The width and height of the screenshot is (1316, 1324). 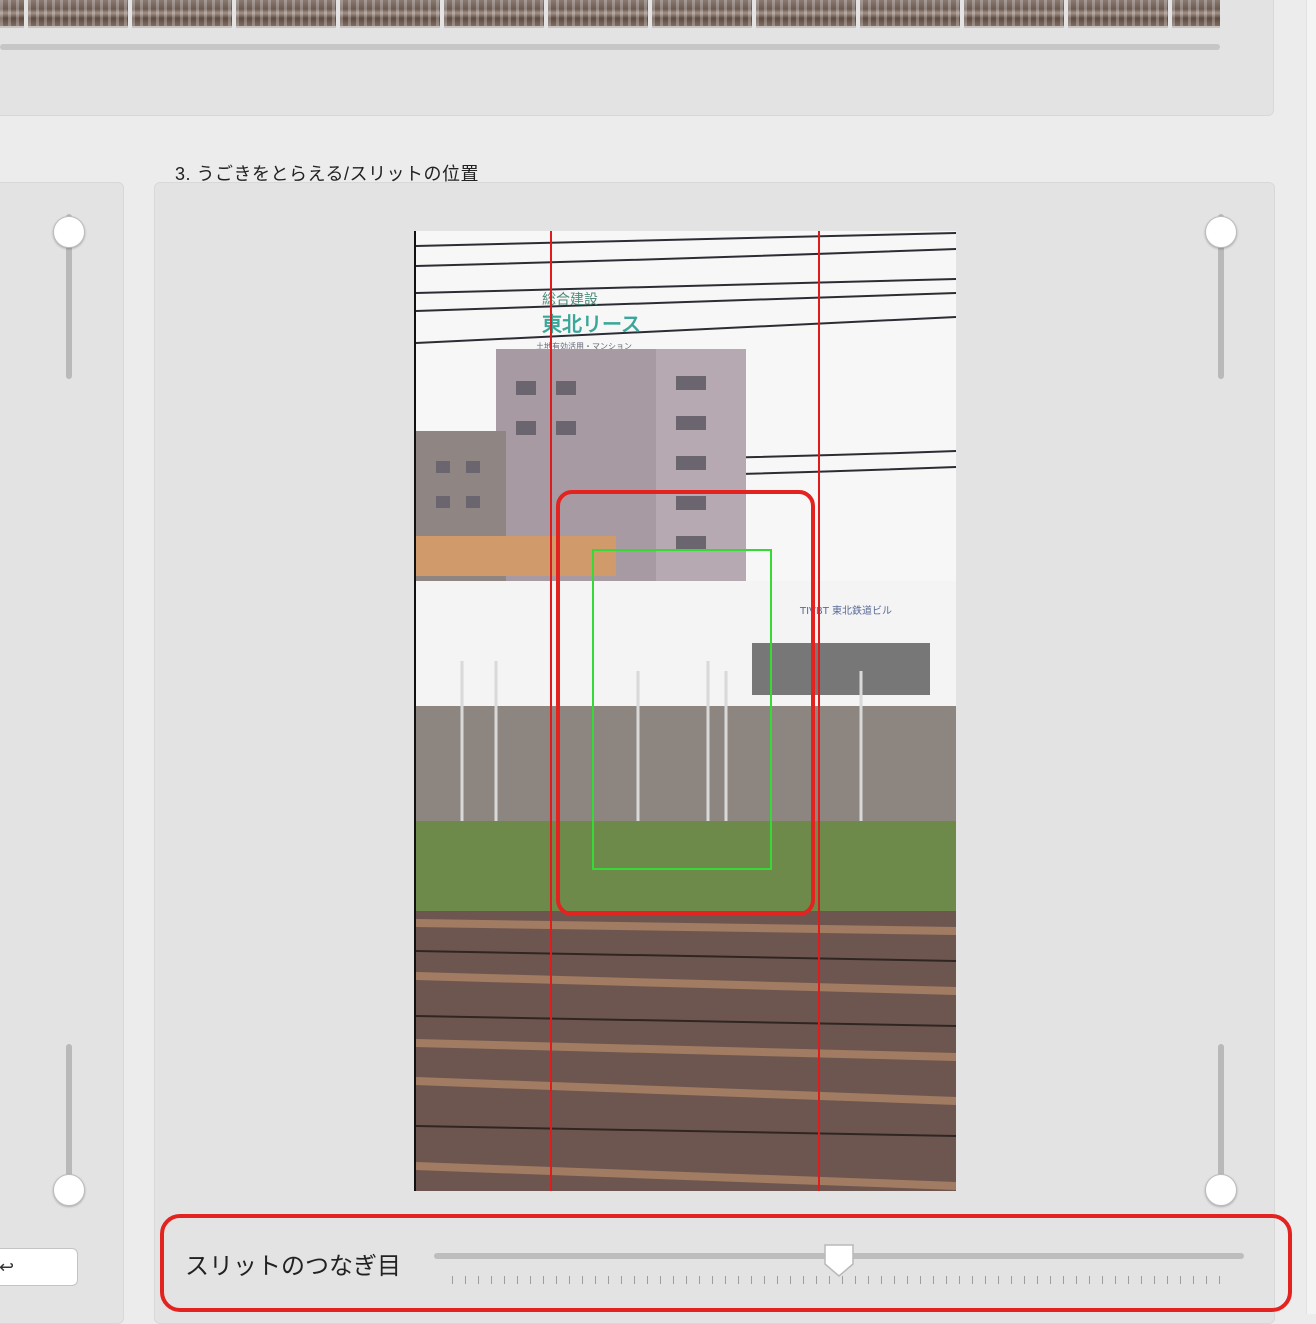 I want to click on right-top-slider-knob, so click(x=1221, y=232).